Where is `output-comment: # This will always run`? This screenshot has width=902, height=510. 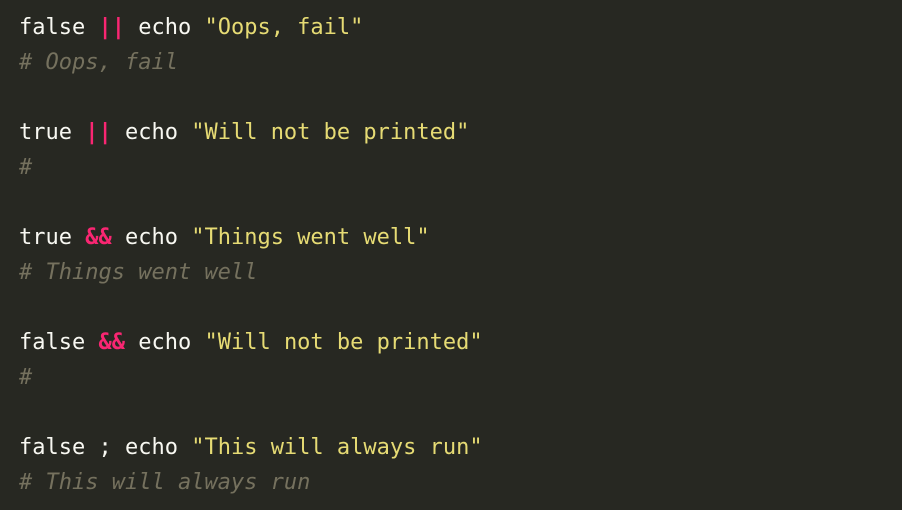 output-comment: # This will always run is located at coordinates (165, 482).